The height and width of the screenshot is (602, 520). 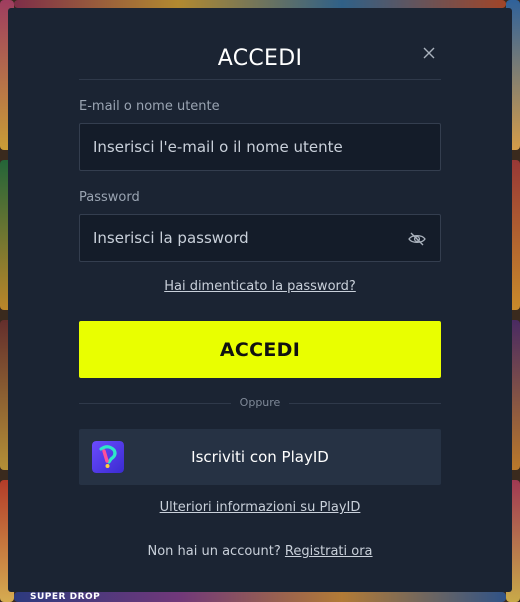 I want to click on playid-signup-button: Iscriviti con PlayID, so click(x=260, y=457).